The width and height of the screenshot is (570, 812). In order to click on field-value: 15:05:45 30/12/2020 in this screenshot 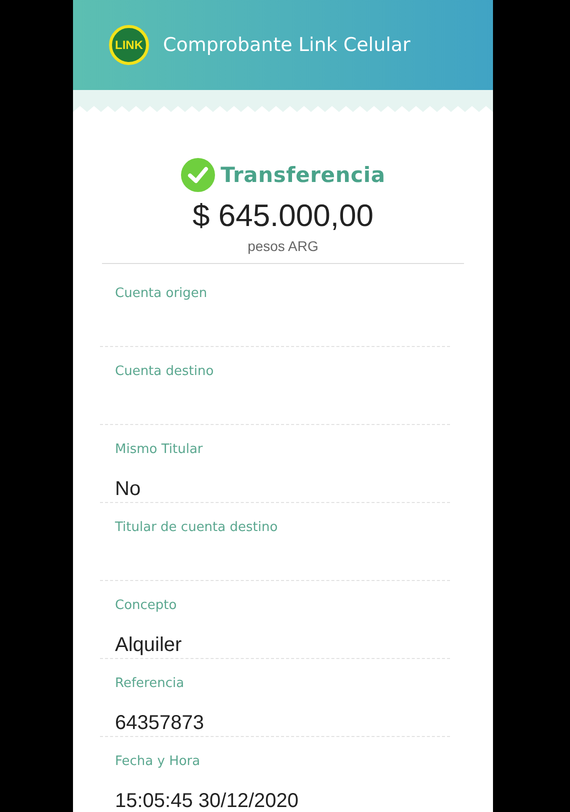, I will do `click(207, 801)`.